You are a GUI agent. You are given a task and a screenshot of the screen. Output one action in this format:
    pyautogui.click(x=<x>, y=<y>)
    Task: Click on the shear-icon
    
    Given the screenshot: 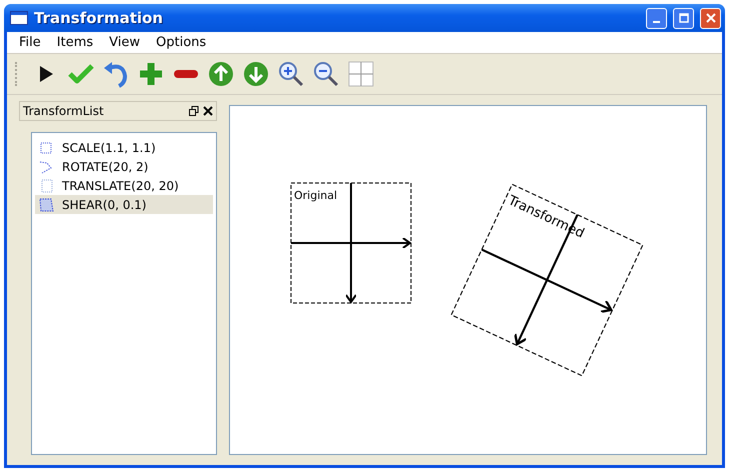 What is the action you would take?
    pyautogui.click(x=46, y=204)
    